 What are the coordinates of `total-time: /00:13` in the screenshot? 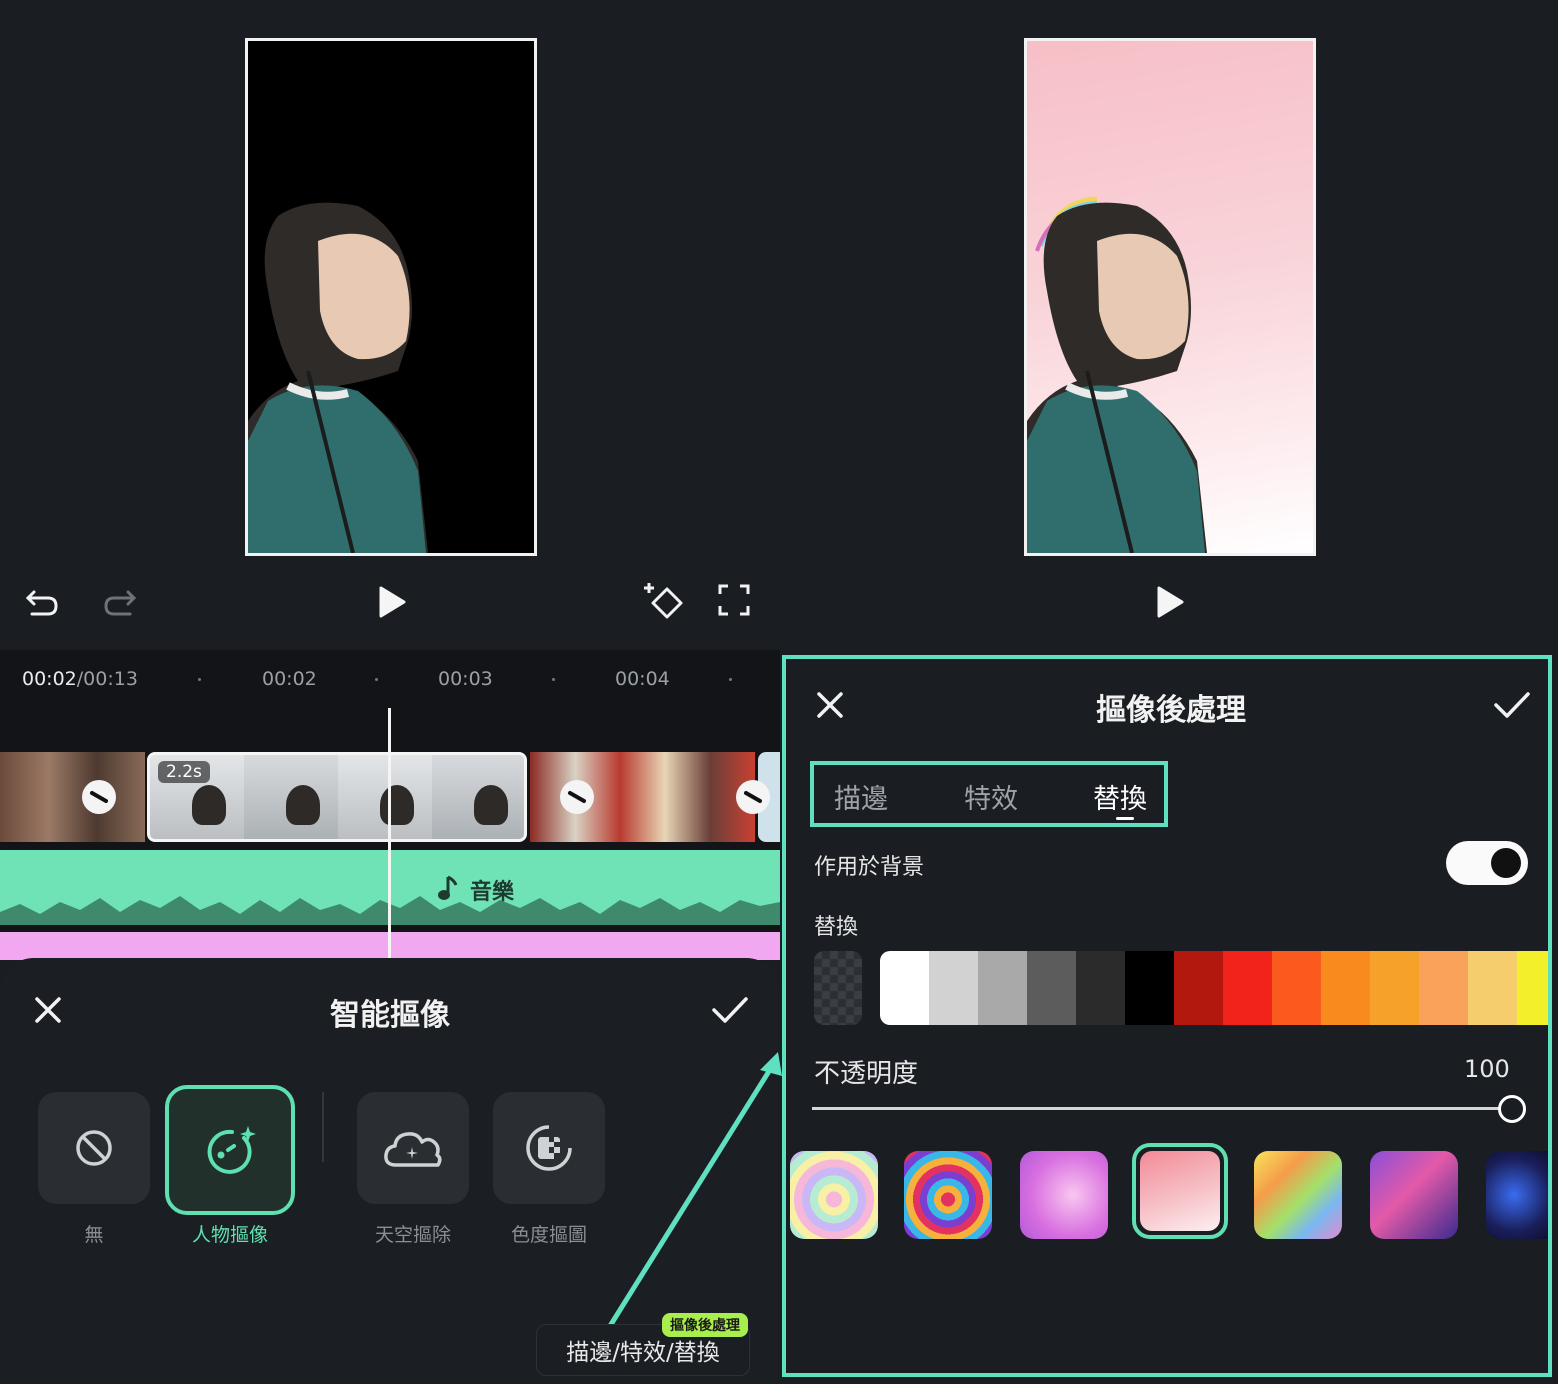 It's located at (107, 679).